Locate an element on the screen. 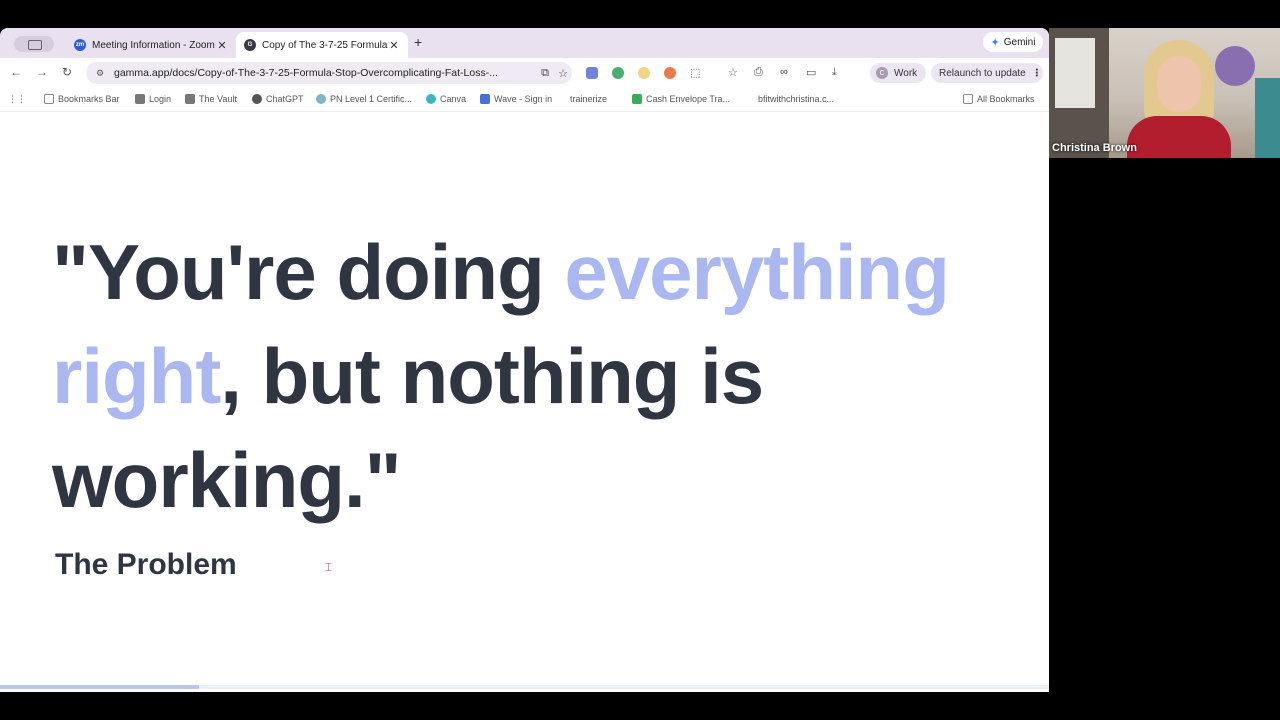  bookmark-item: Wave - Sign in is located at coordinates (516, 99).